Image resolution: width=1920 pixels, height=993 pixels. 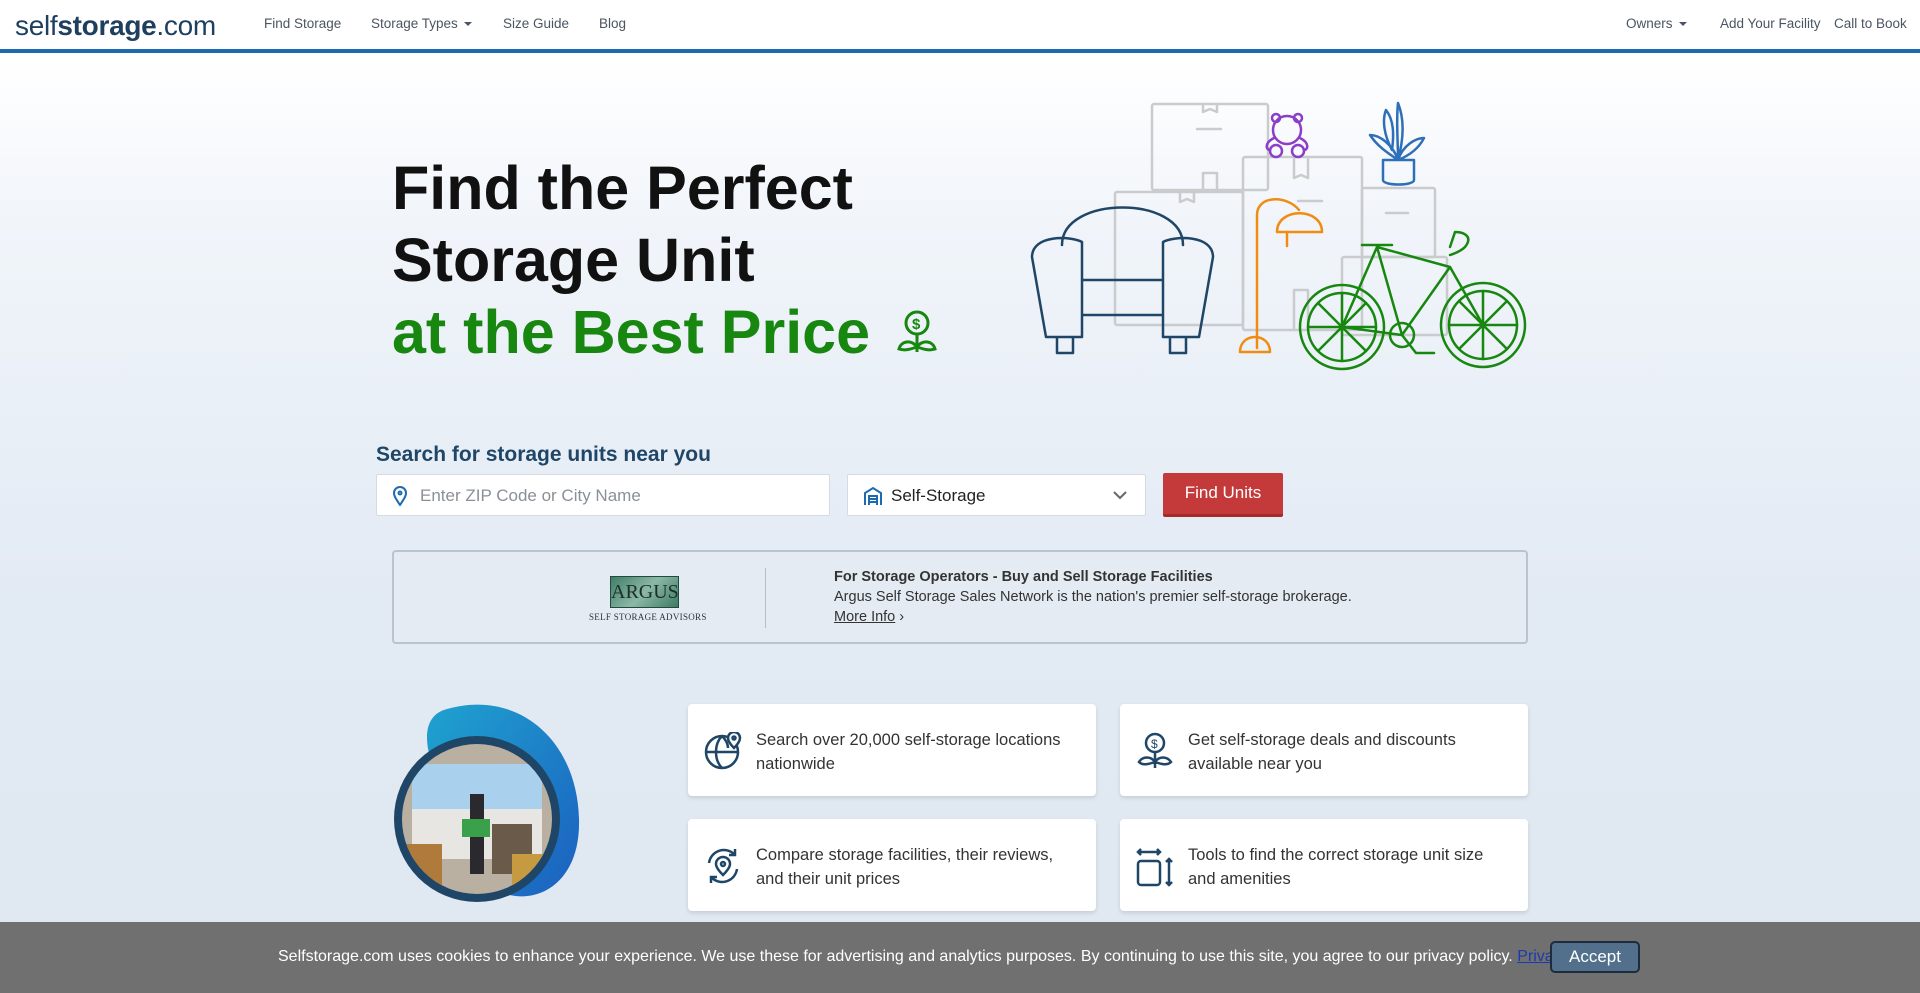 I want to click on nav-storage-types: Storage Types, so click(x=421, y=23).